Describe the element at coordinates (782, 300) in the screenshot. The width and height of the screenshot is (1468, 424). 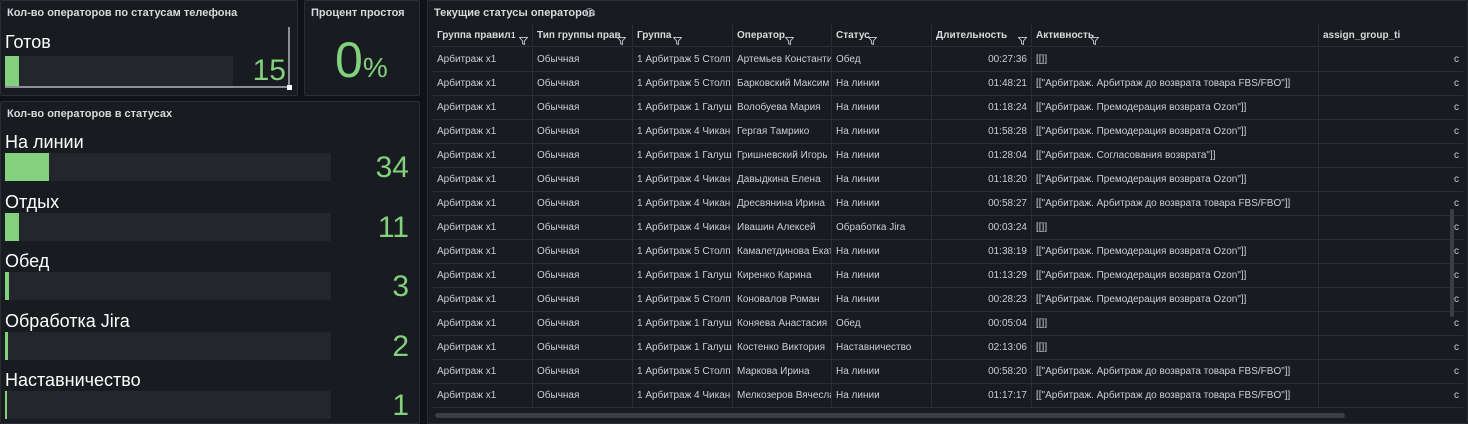
I see `table-cell: Коновалов Роман` at that location.